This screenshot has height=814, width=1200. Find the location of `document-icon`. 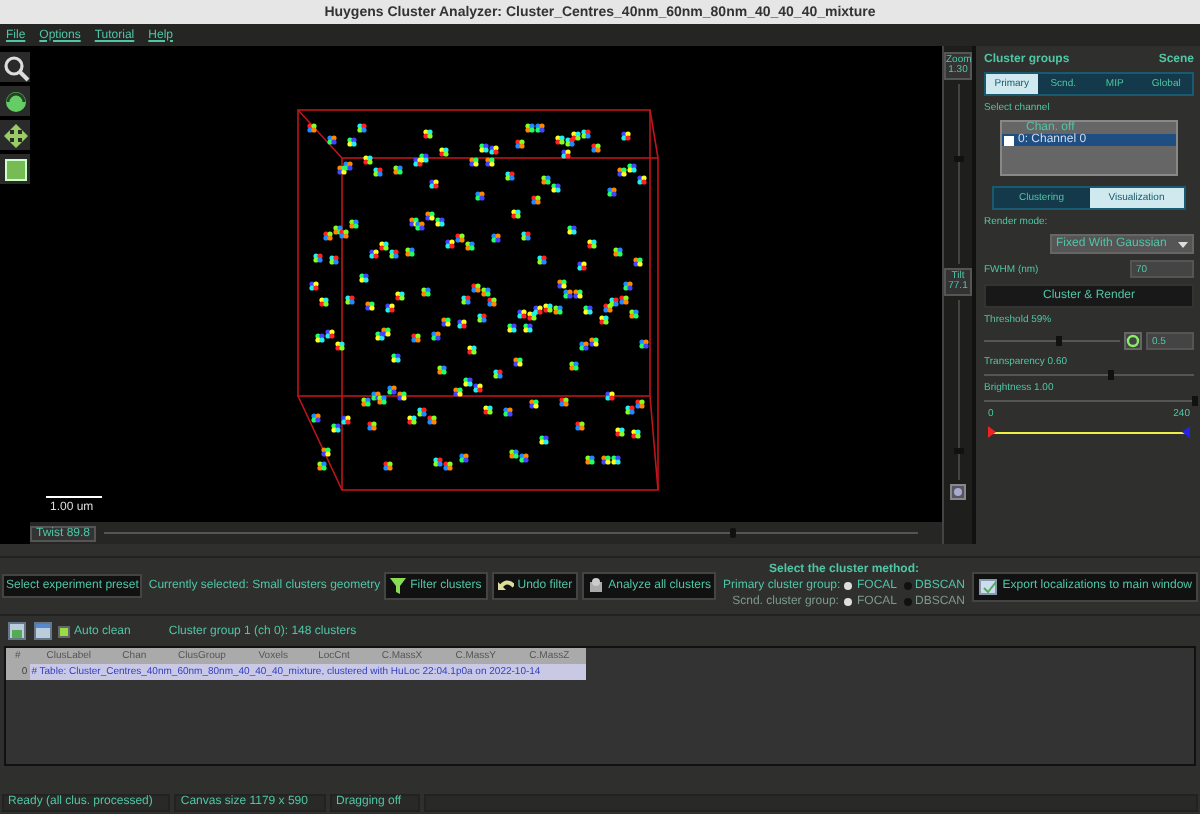

document-icon is located at coordinates (988, 586).